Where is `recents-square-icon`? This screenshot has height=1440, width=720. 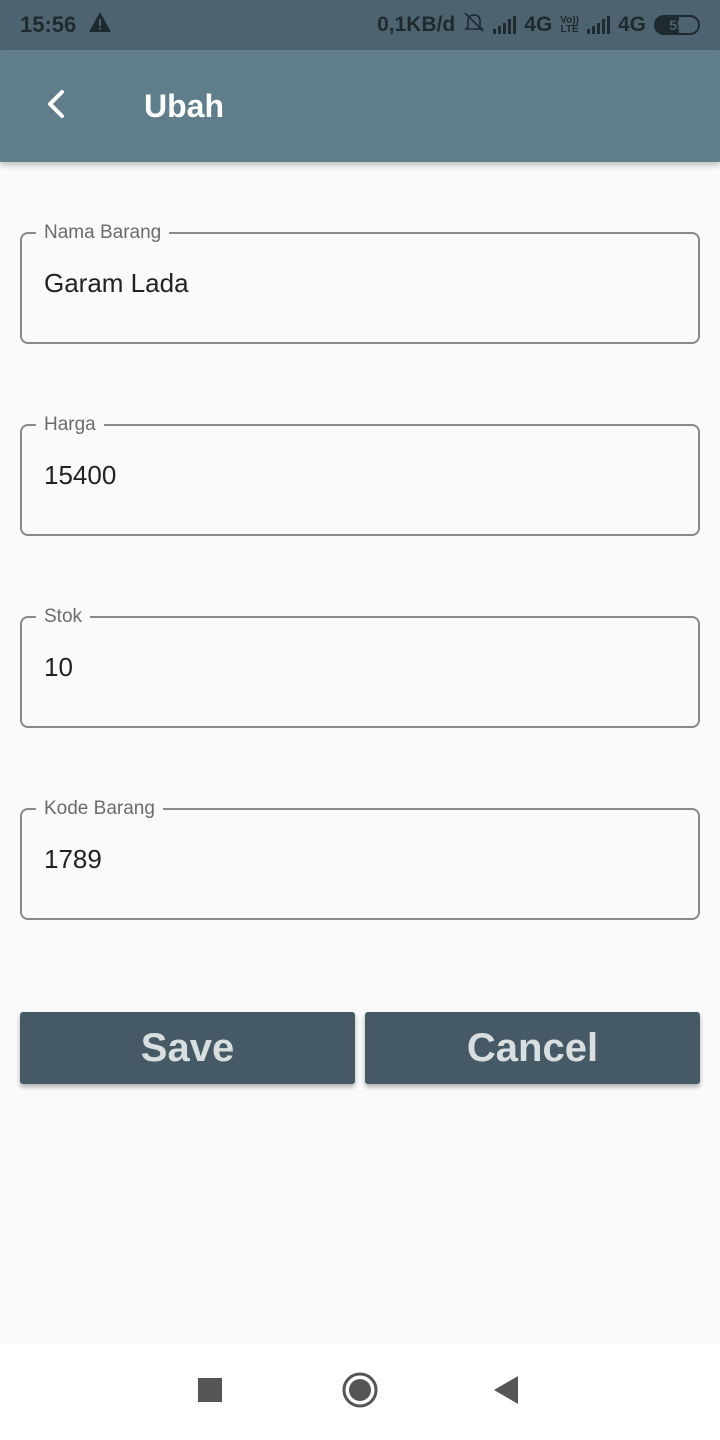
recents-square-icon is located at coordinates (210, 1392).